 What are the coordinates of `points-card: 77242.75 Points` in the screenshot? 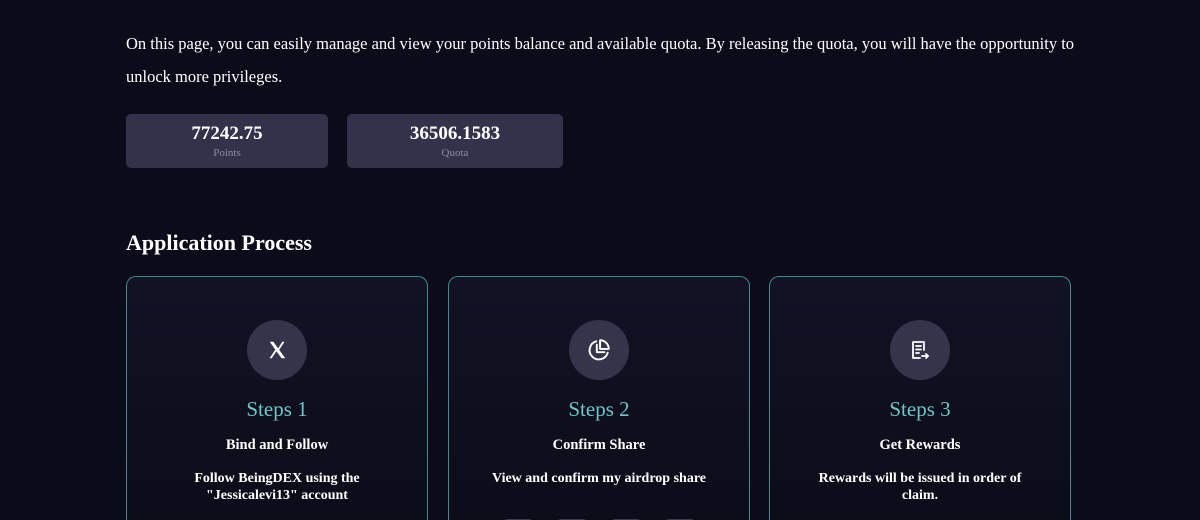 It's located at (227, 141).